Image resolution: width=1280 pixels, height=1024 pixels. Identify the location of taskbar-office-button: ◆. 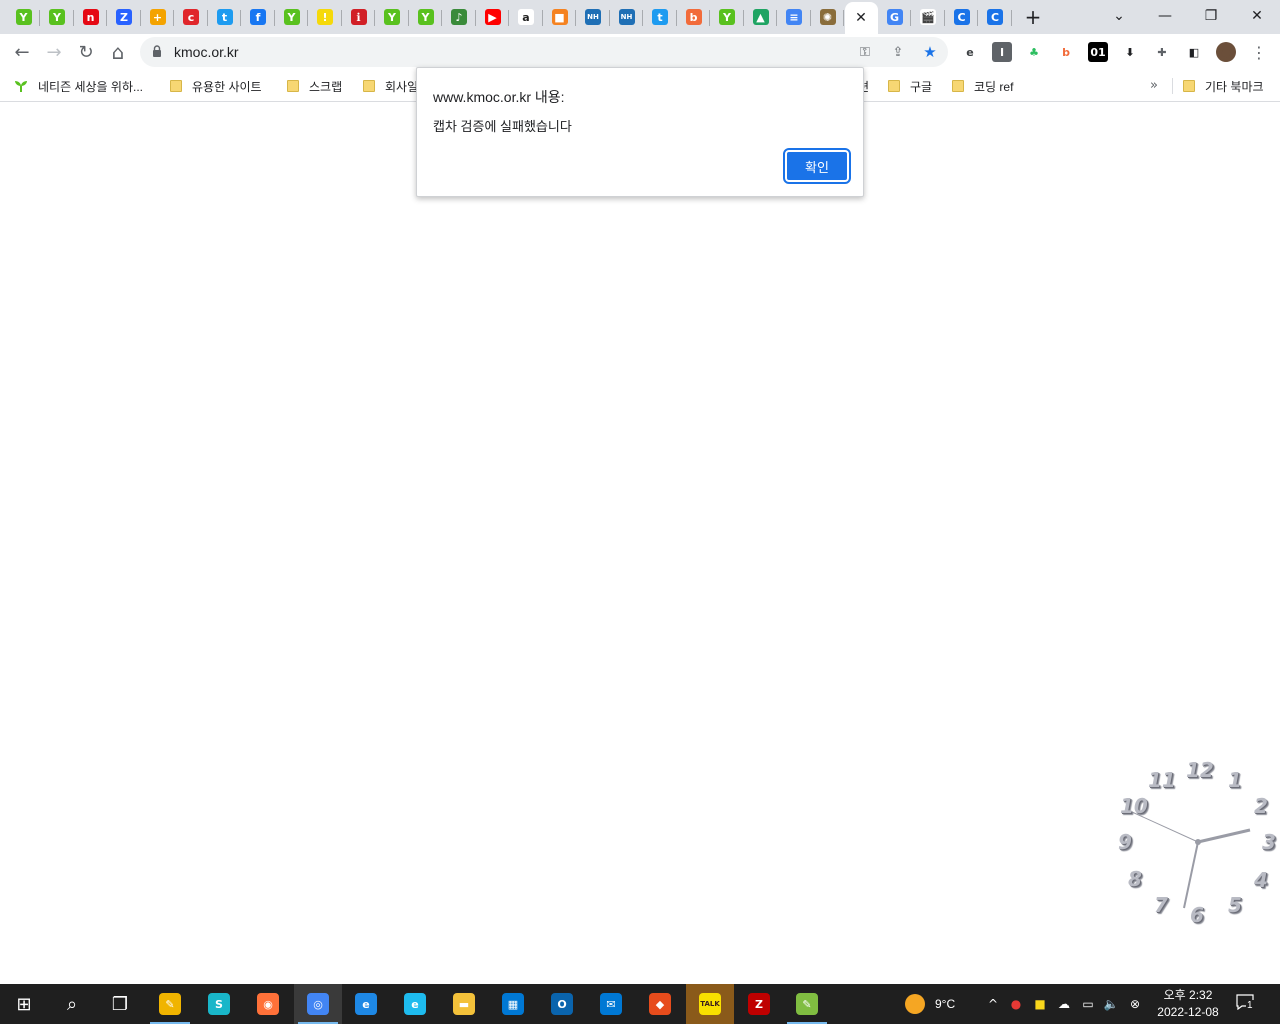
(660, 1004).